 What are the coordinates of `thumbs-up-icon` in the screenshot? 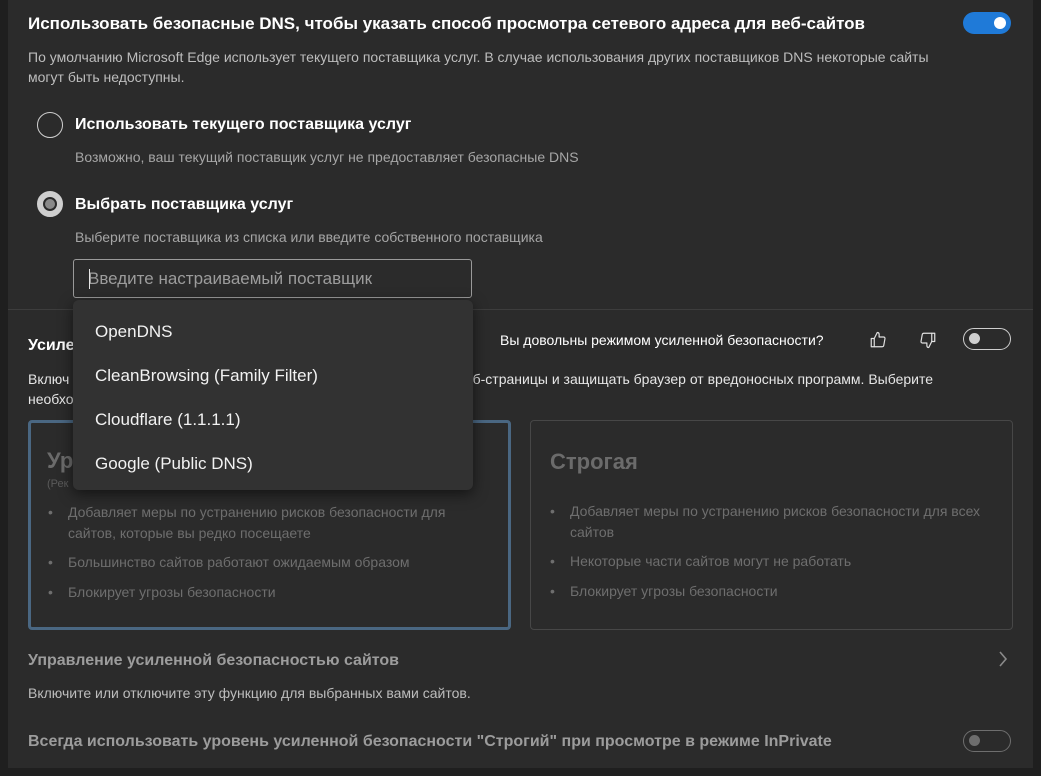 It's located at (878, 340).